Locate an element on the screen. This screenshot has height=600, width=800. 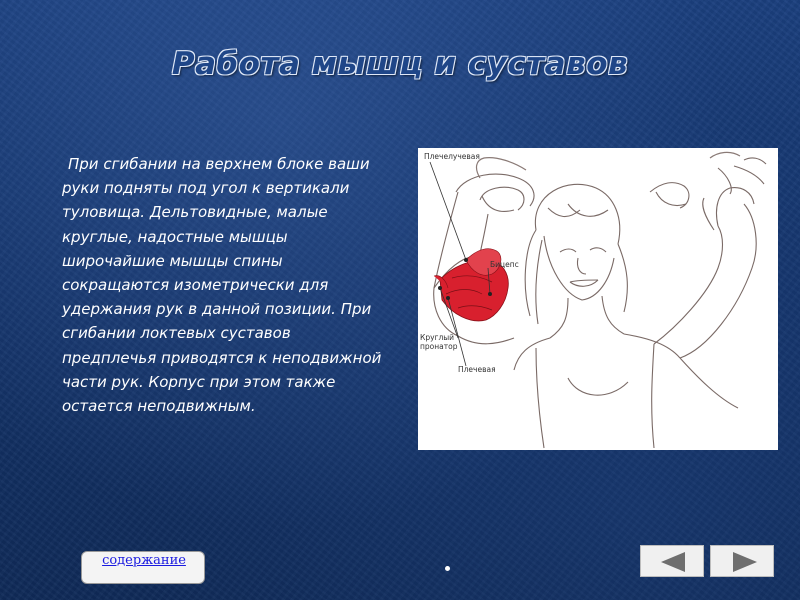
label-pronator-line2: пронатор is located at coordinates (439, 346).